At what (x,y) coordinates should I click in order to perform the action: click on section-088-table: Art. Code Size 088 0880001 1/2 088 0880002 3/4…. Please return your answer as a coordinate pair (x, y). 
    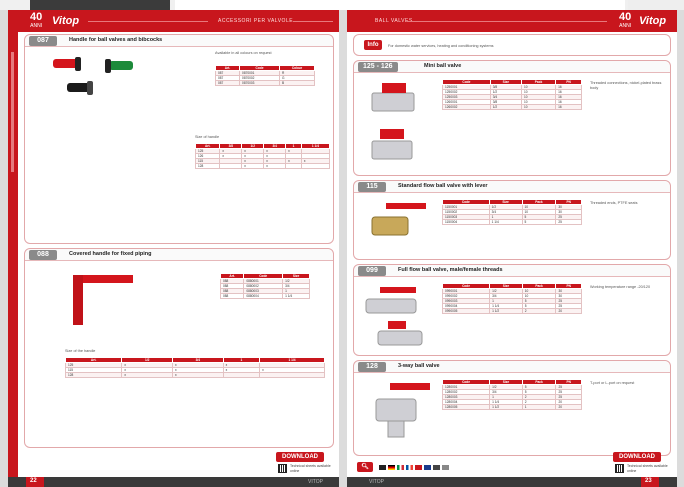
    Looking at the image, I should click on (264, 286).